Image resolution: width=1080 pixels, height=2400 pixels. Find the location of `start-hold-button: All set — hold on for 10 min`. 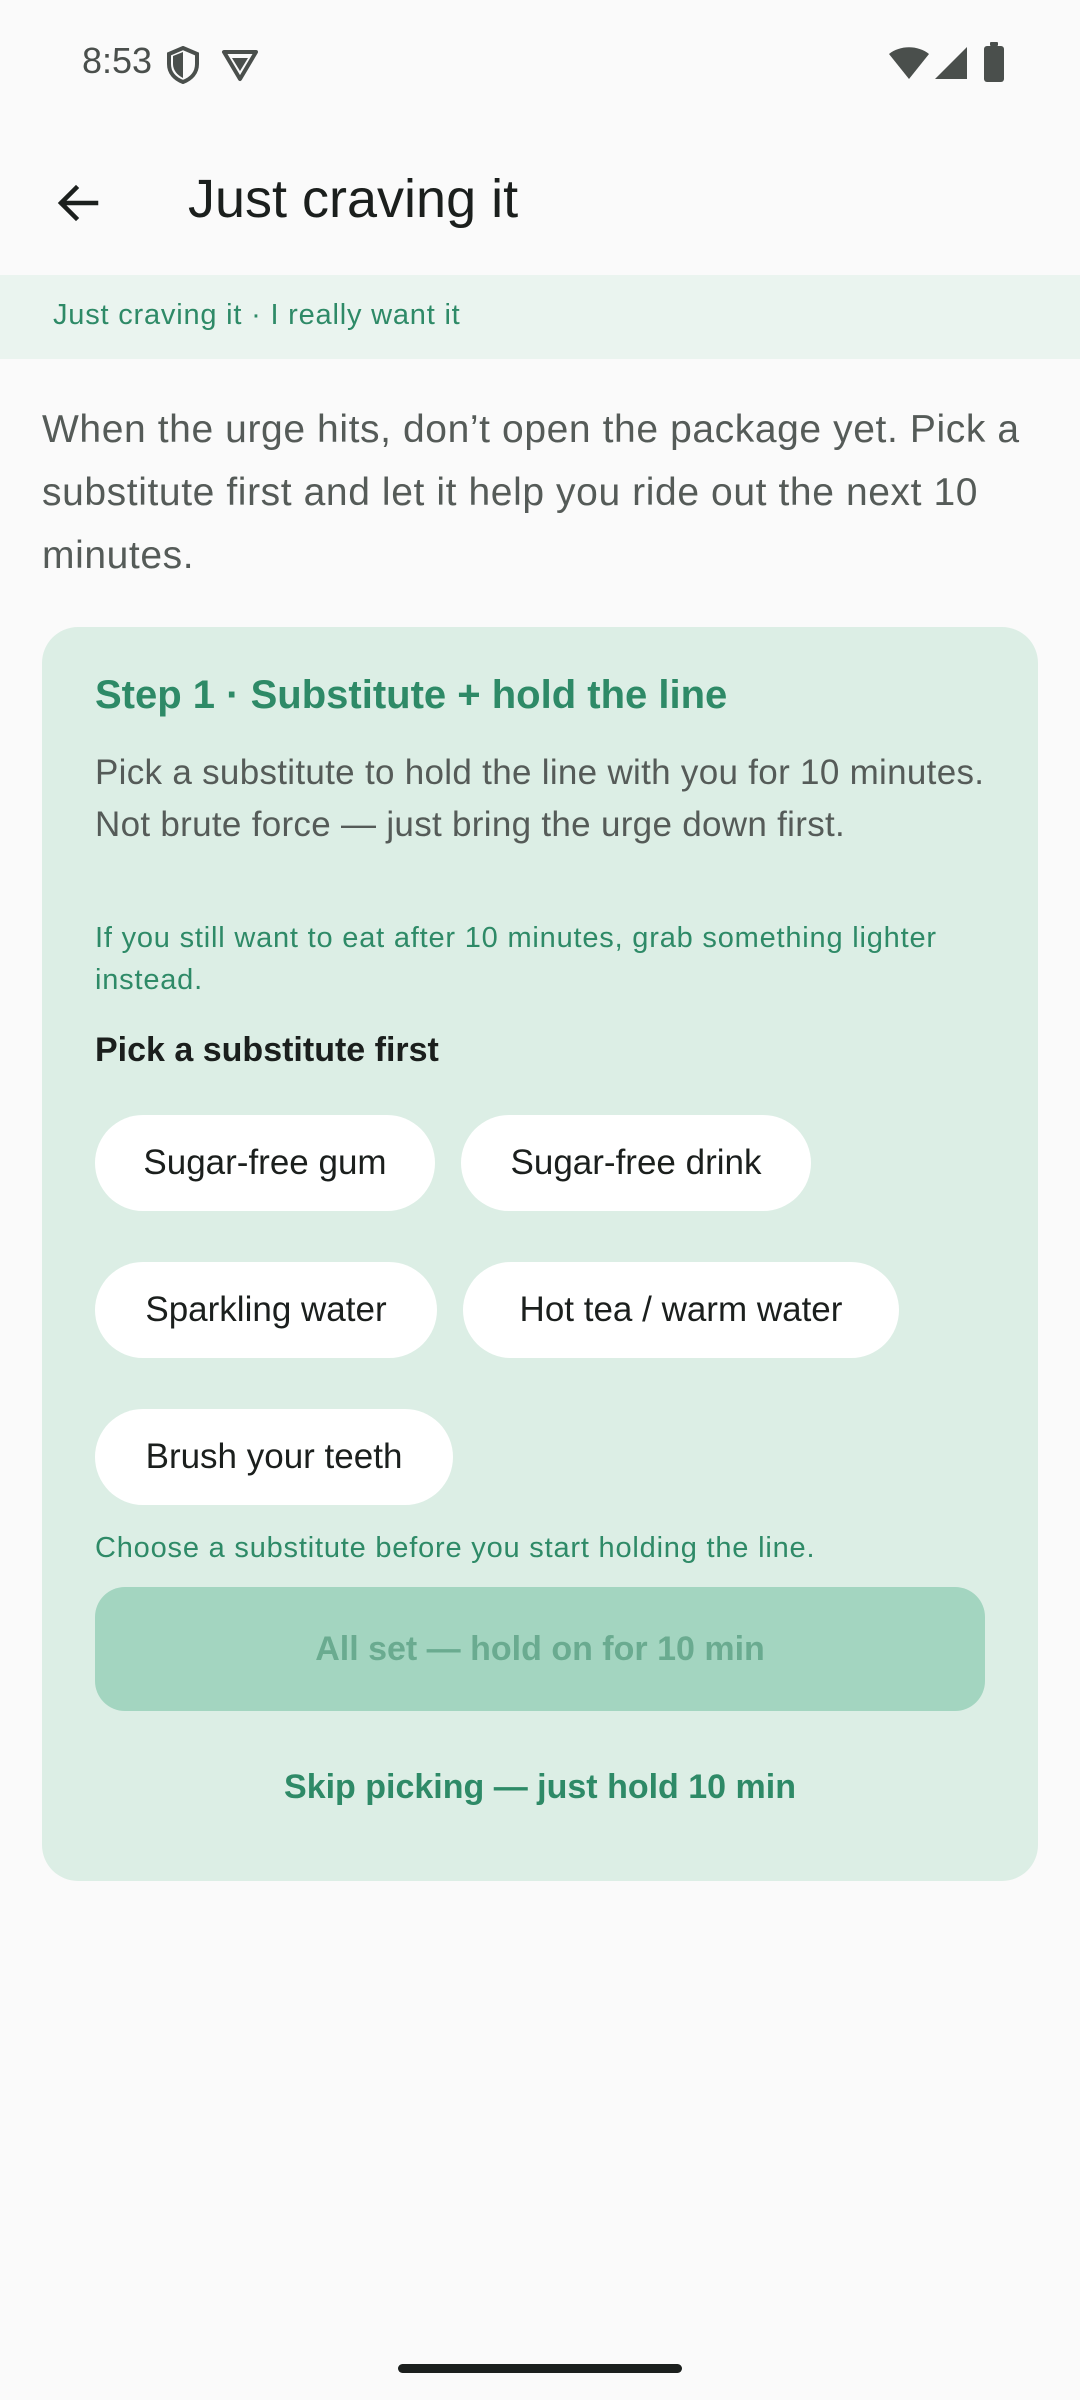

start-hold-button: All set — hold on for 10 min is located at coordinates (540, 1649).